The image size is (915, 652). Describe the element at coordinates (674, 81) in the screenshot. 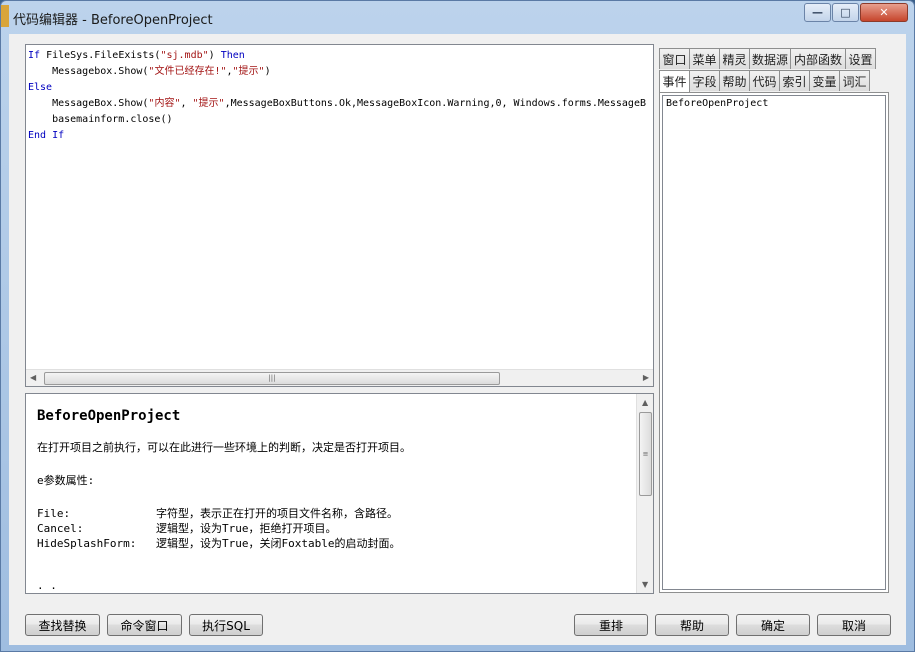

I see `tab-events: 事件` at that location.